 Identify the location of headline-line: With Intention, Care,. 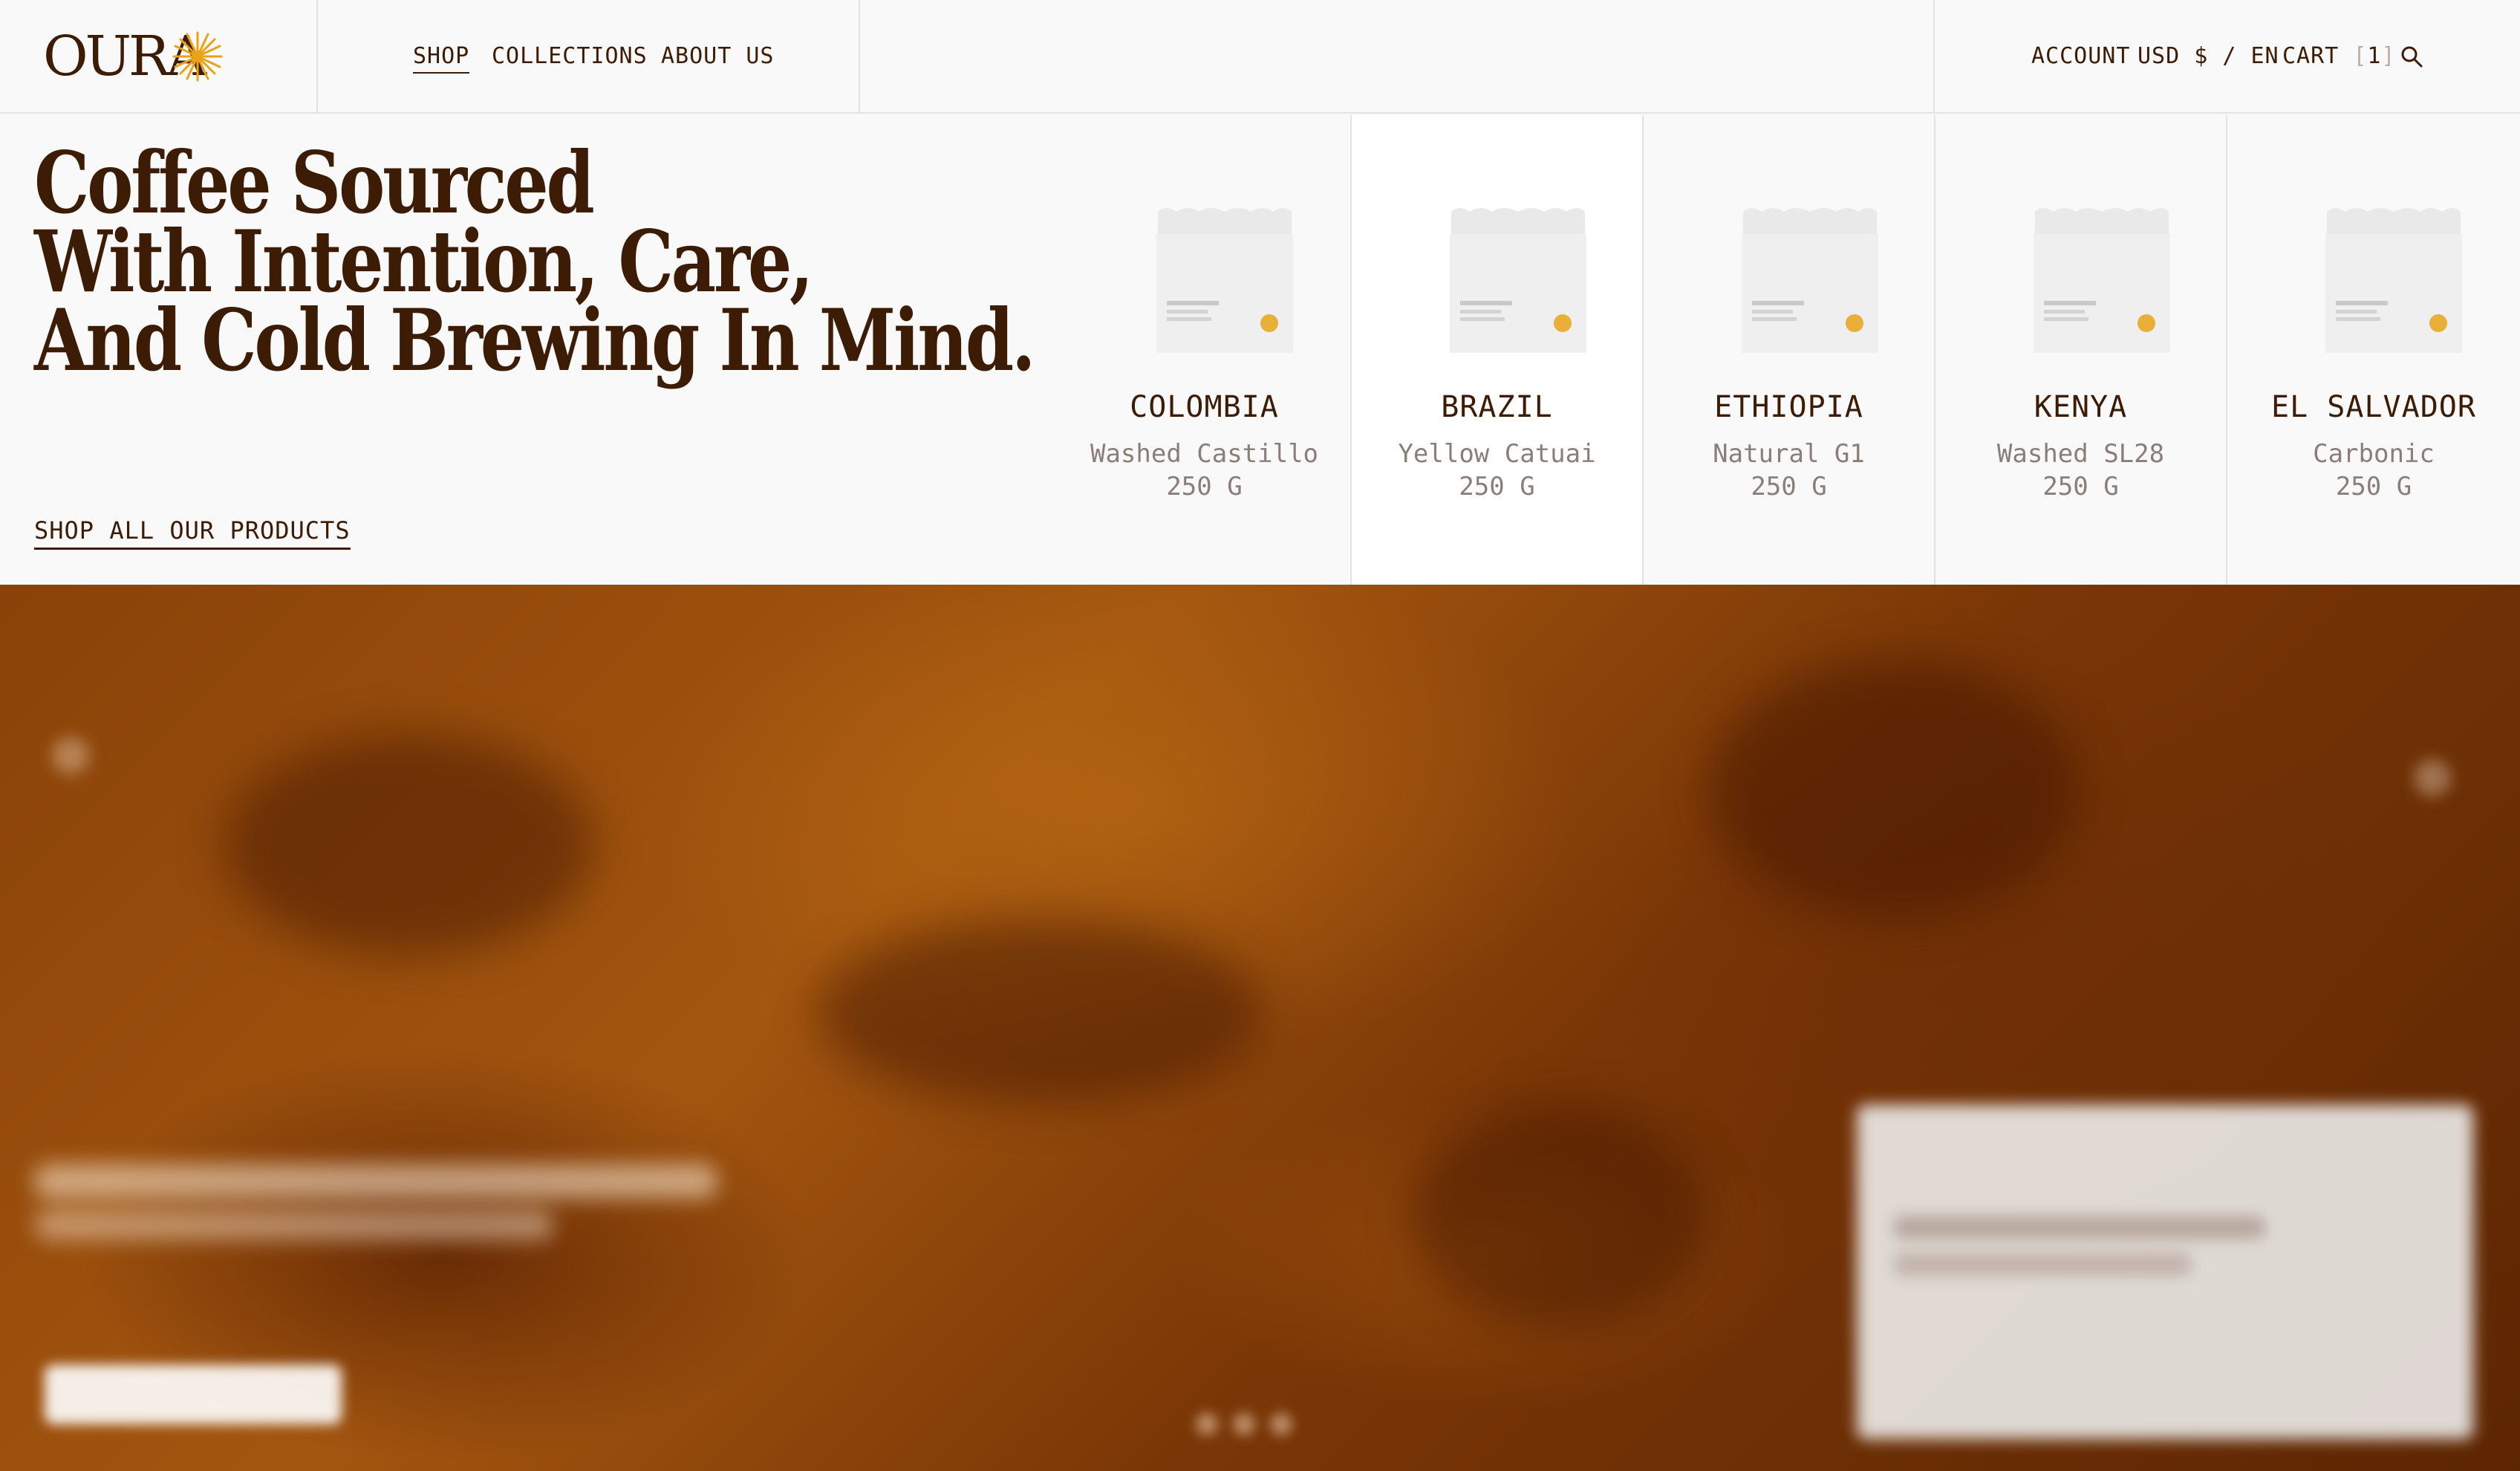
(424, 261).